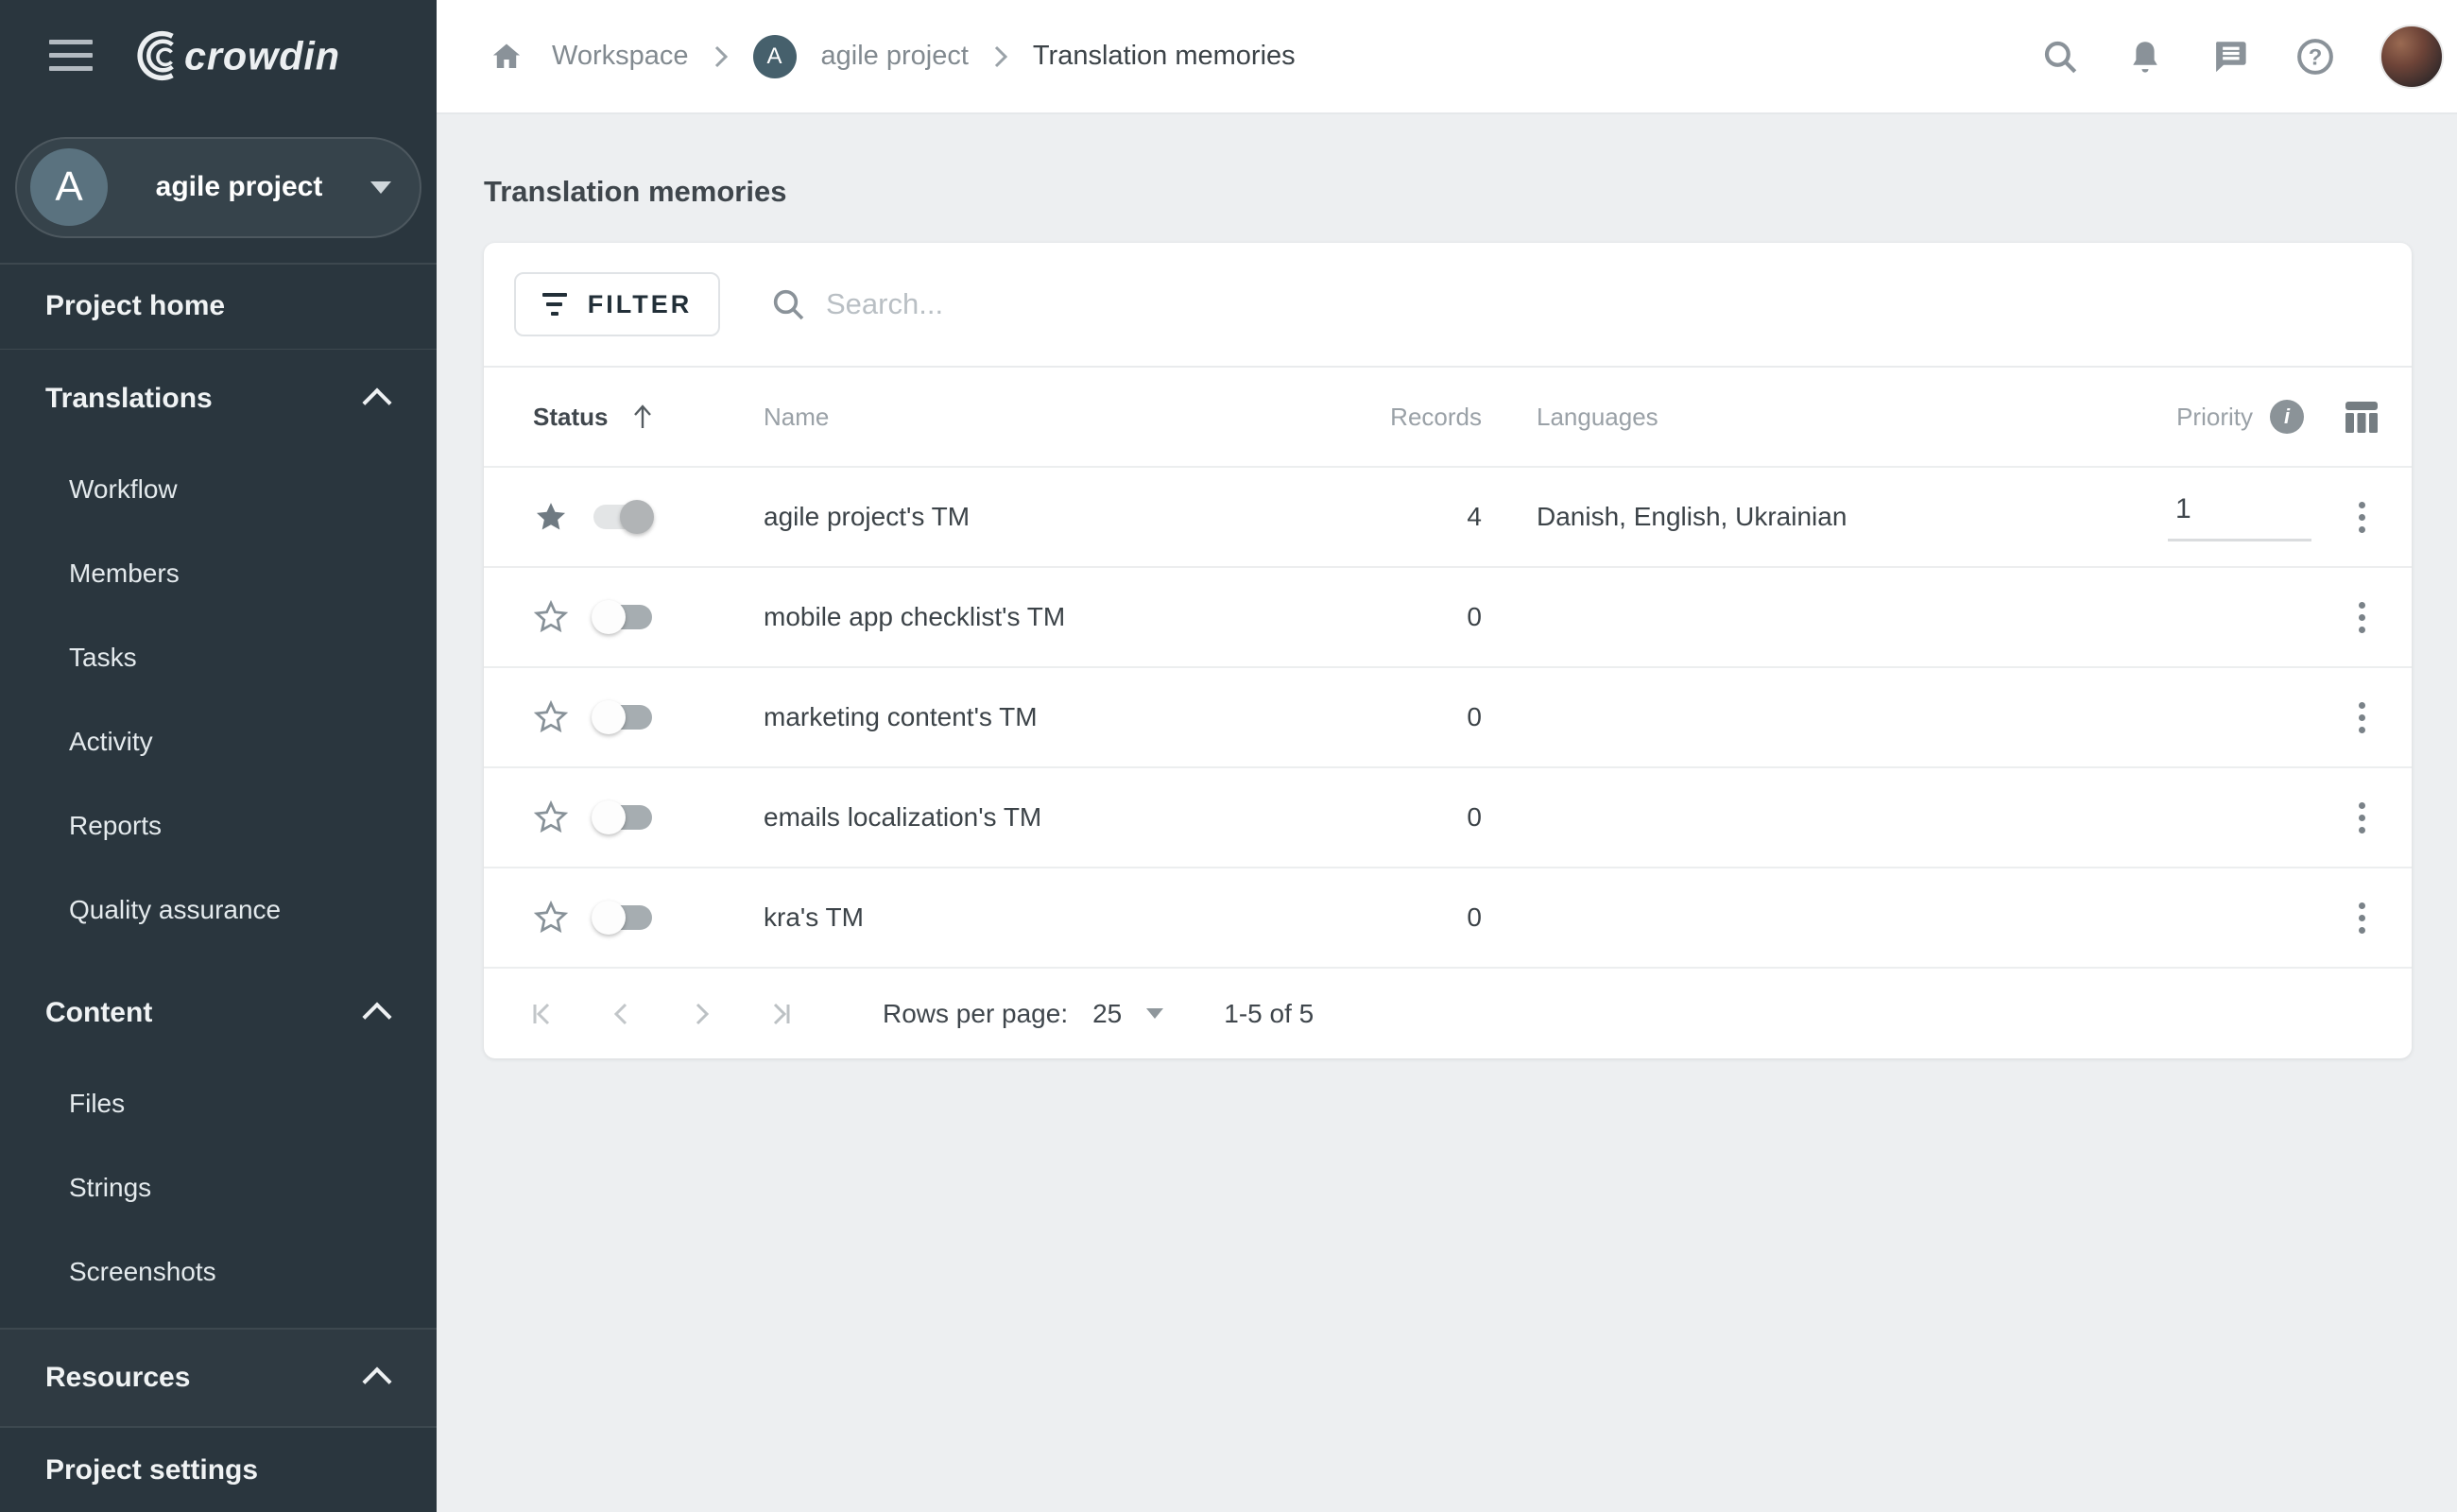 Image resolution: width=2457 pixels, height=1512 pixels. I want to click on project-avatar: A, so click(69, 187).